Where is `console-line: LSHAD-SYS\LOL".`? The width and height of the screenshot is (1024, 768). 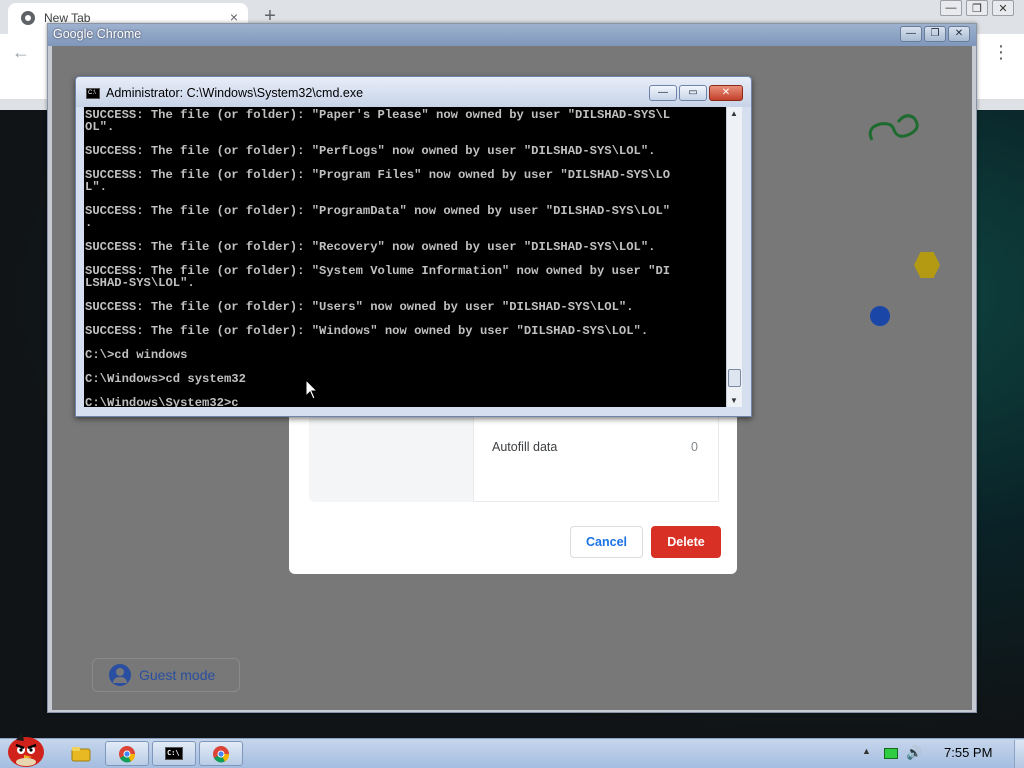
console-line: LSHAD-SYS\LOL". is located at coordinates (140, 283).